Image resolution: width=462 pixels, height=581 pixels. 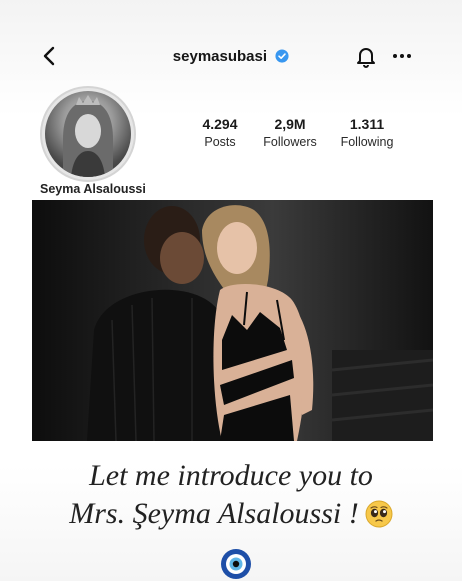 What do you see at coordinates (220, 56) in the screenshot?
I see `username: seymasubasi` at bounding box center [220, 56].